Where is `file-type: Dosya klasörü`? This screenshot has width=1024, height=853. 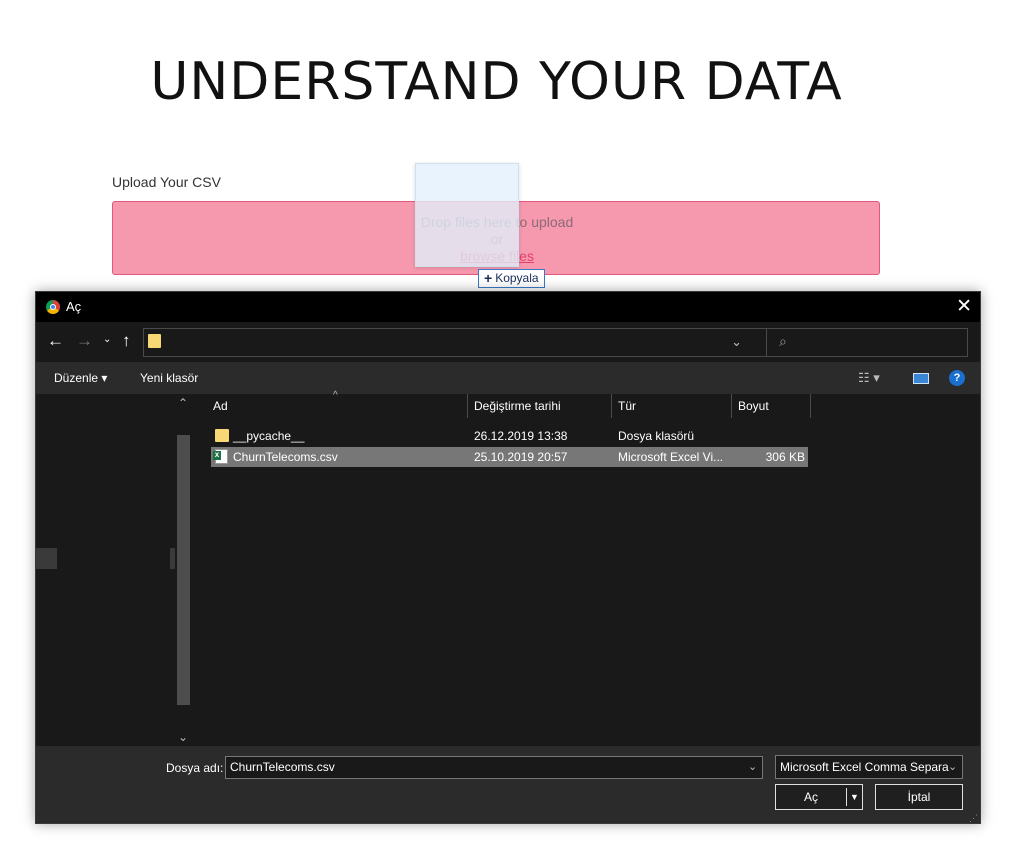
file-type: Dosya klasörü is located at coordinates (656, 436).